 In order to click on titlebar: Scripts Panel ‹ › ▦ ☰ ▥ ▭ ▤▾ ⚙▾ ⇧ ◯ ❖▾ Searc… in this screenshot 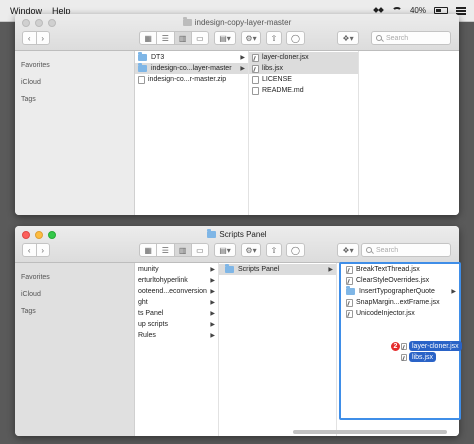, I will do `click(237, 244)`.